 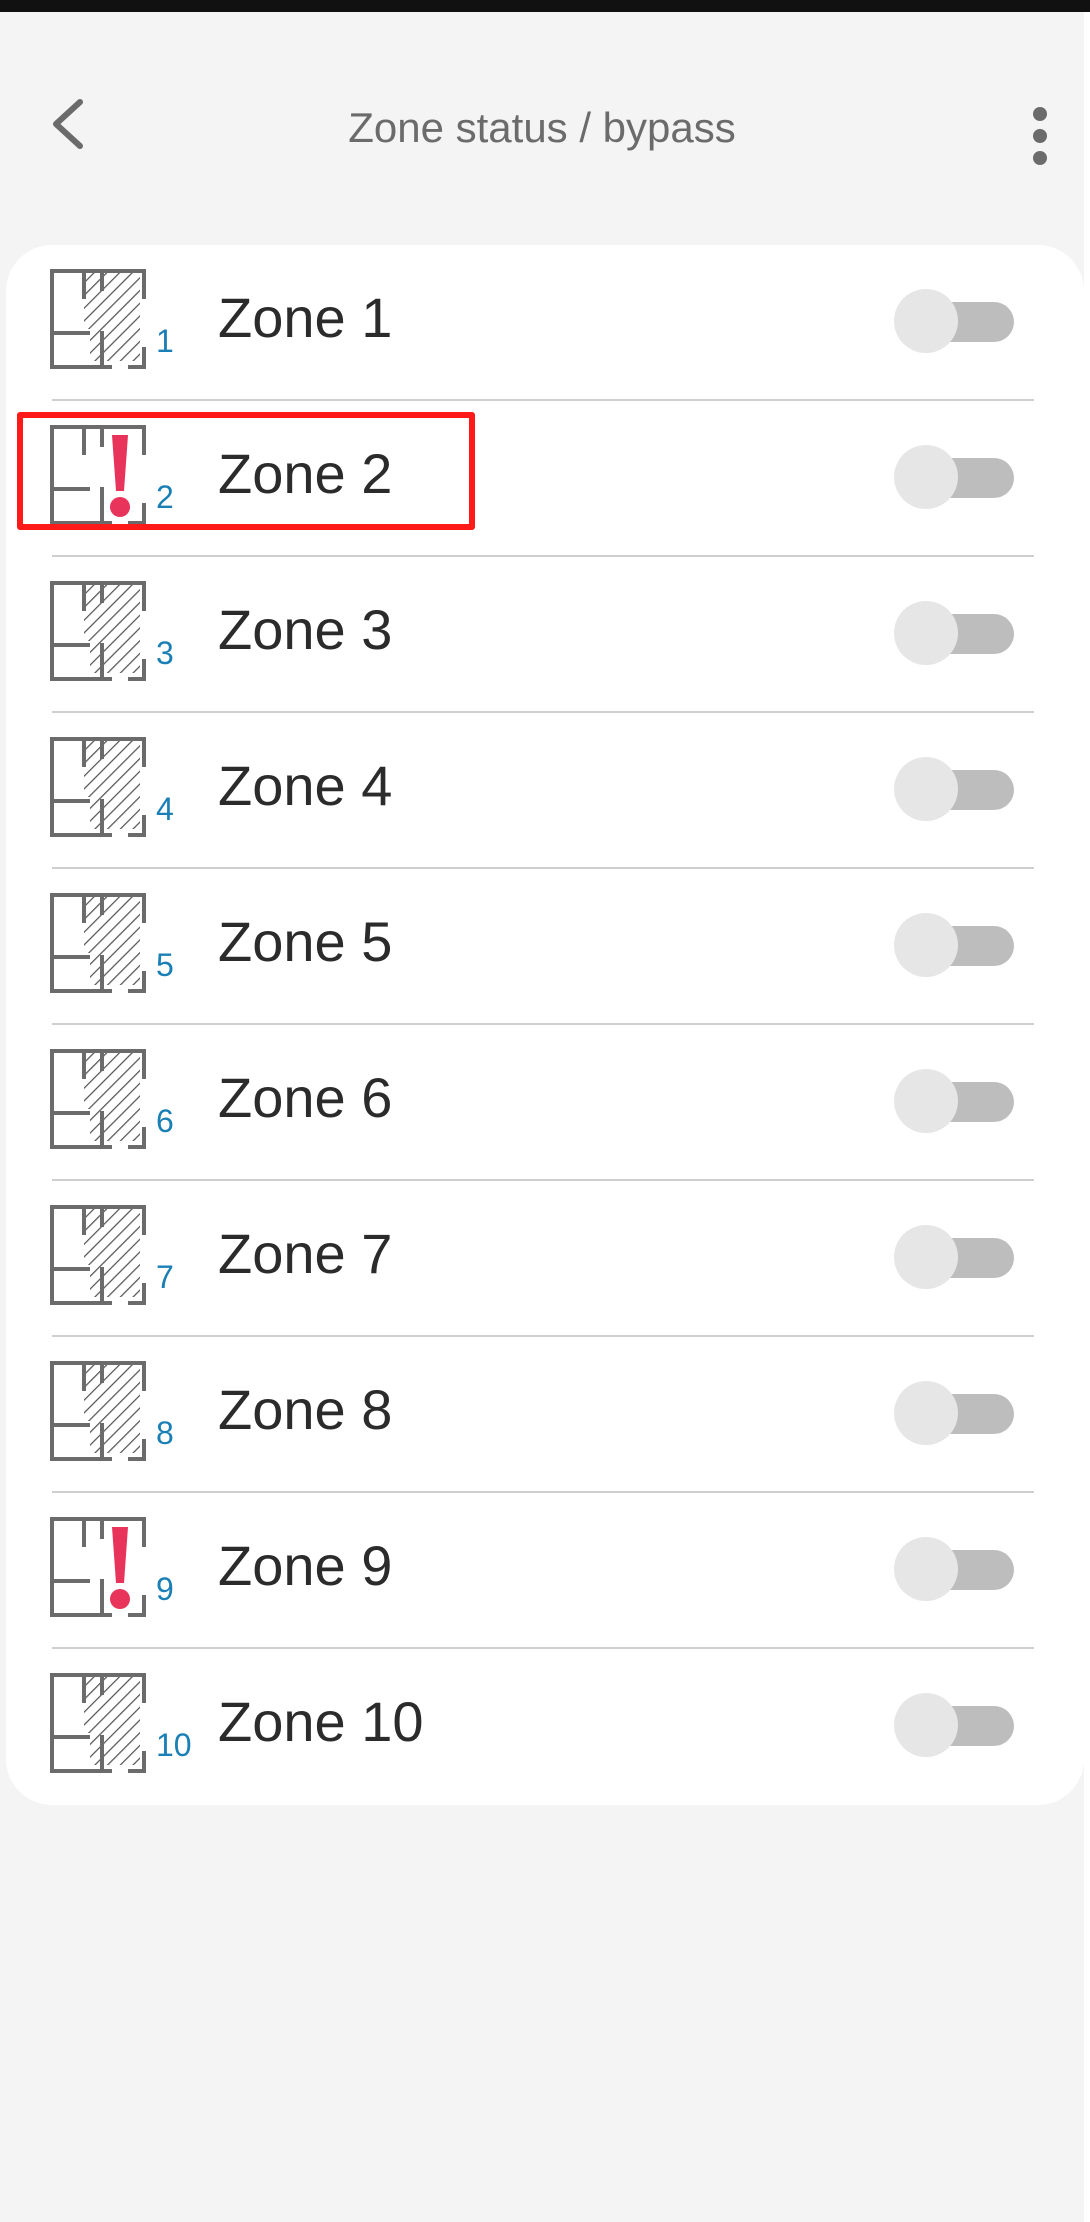 What do you see at coordinates (545, 1727) in the screenshot?
I see `zone-row: 10 Zone 10` at bounding box center [545, 1727].